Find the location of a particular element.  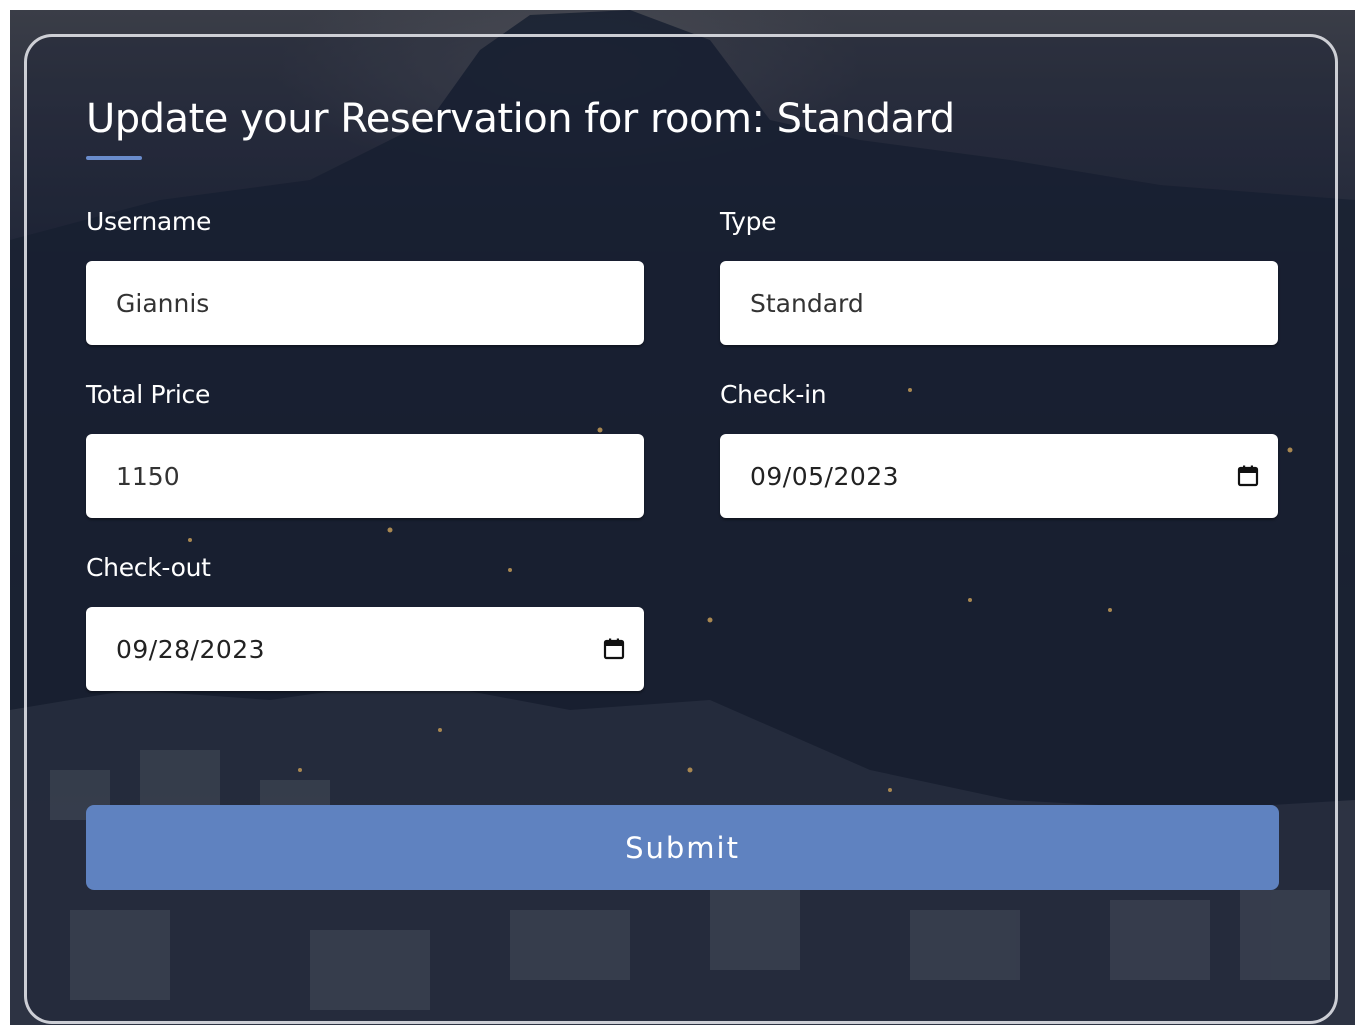

check-out-label: Check-out is located at coordinates (148, 567).